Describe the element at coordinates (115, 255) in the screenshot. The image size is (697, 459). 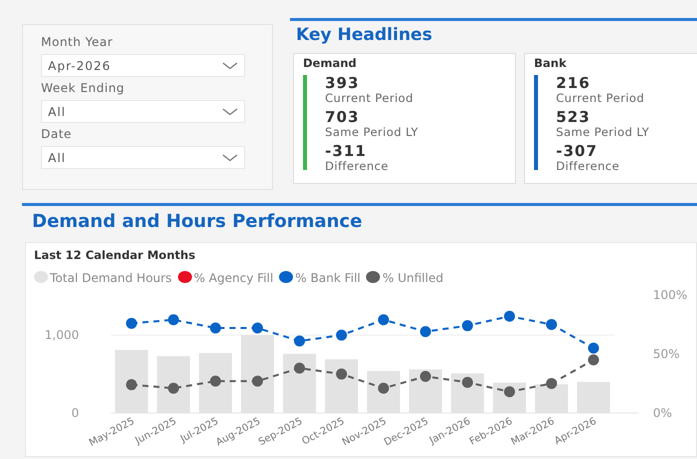
I see `chart-title: Last 12 Calendar Months` at that location.